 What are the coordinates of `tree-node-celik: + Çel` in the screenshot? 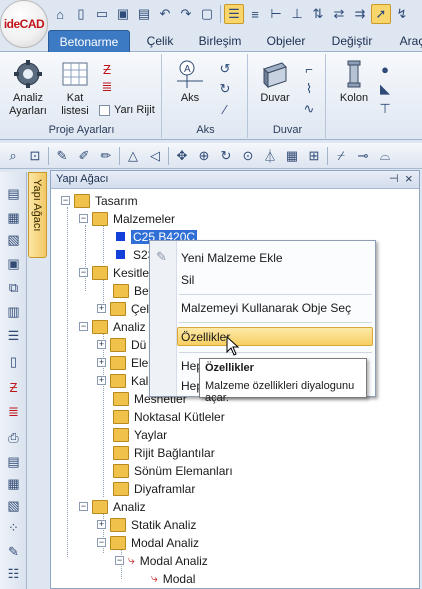 It's located at (124, 308).